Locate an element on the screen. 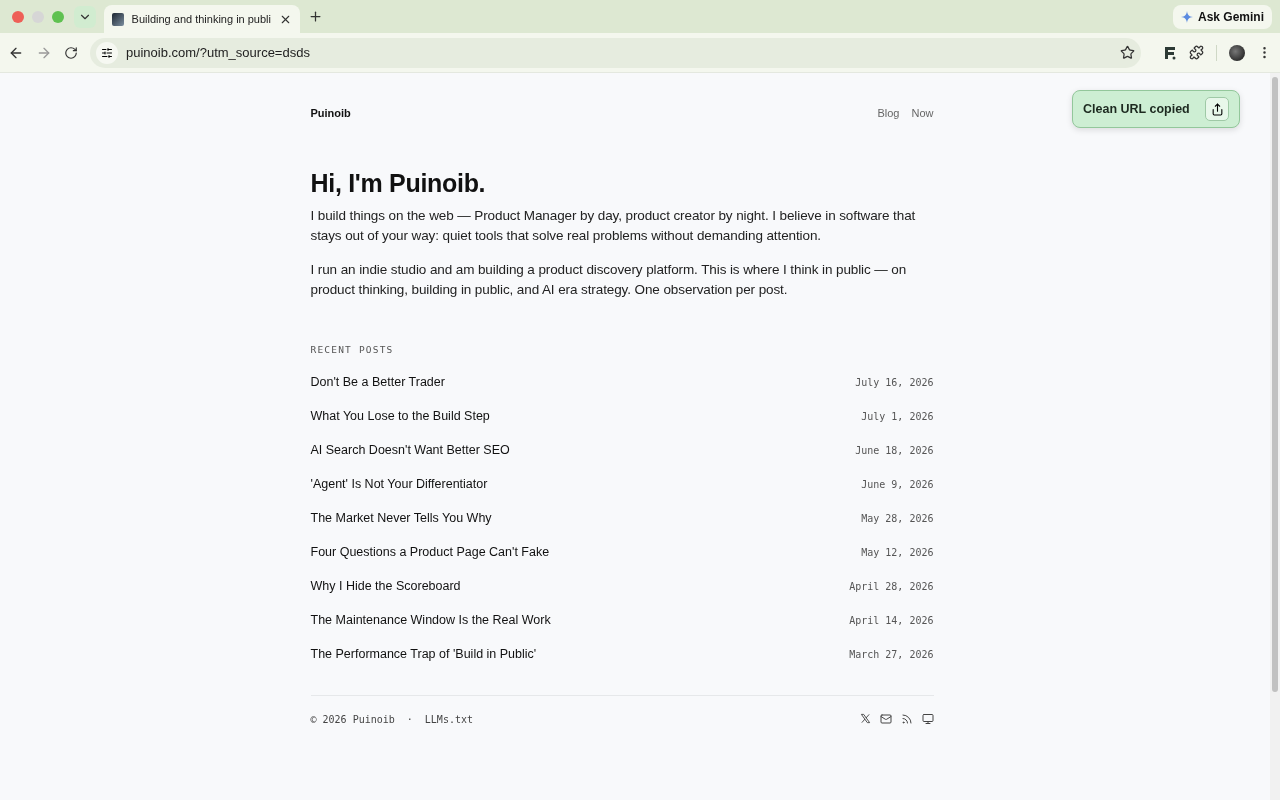 Image resolution: width=1280 pixels, height=800 pixels. post-link: AI Search Doesn't Want Better SEO is located at coordinates (410, 450).